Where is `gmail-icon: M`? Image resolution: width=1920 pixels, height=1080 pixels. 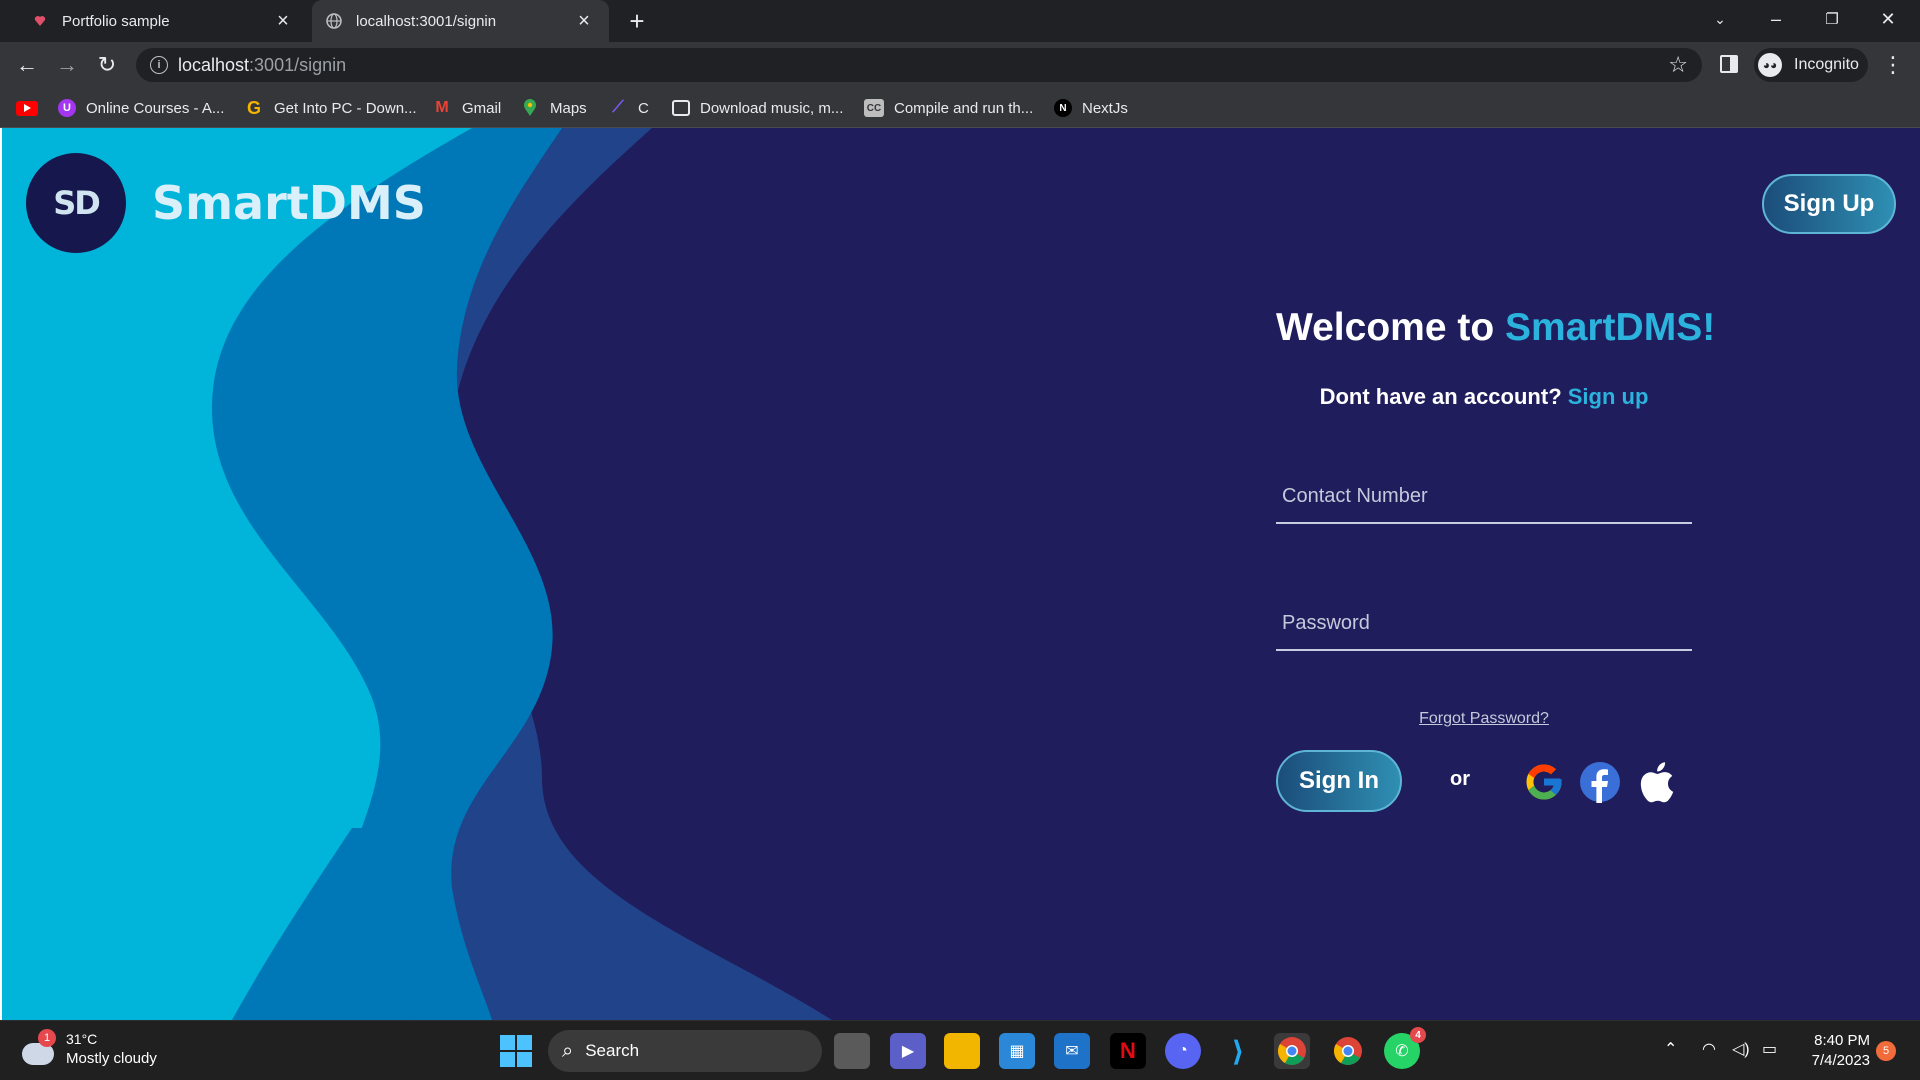 gmail-icon: M is located at coordinates (442, 107).